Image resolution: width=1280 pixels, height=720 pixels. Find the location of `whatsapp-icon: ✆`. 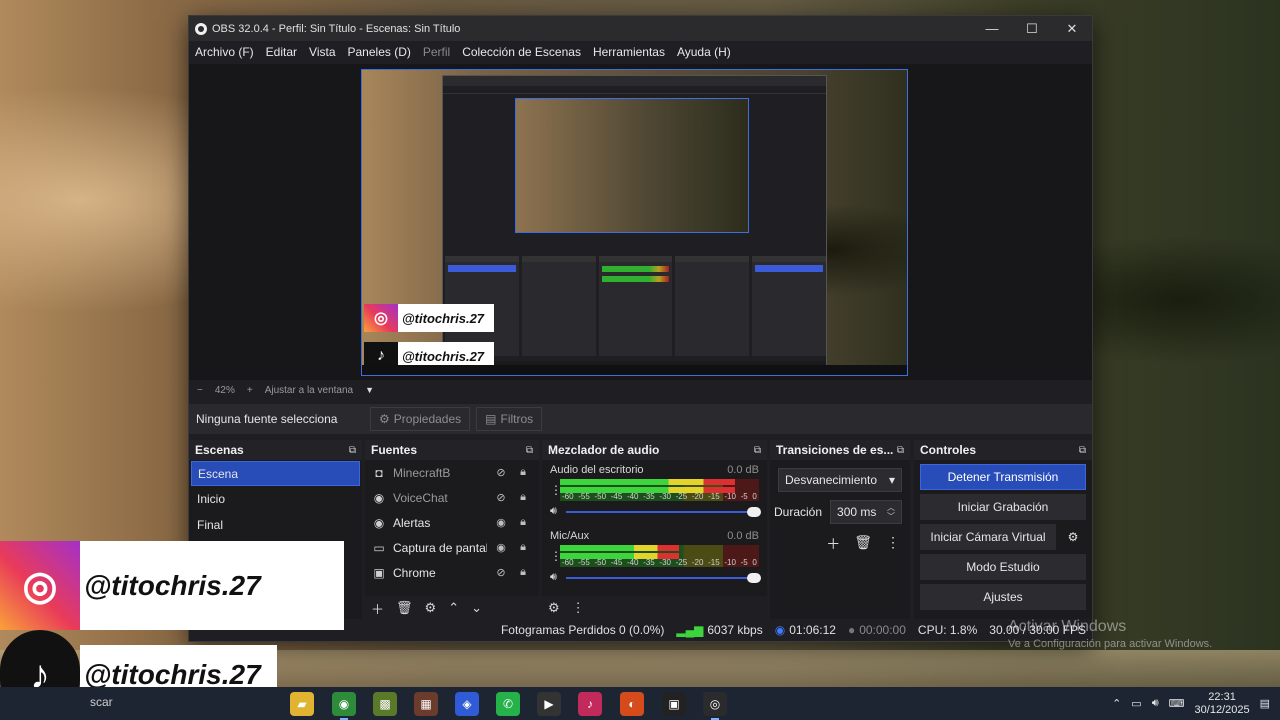

whatsapp-icon: ✆ is located at coordinates (508, 704).